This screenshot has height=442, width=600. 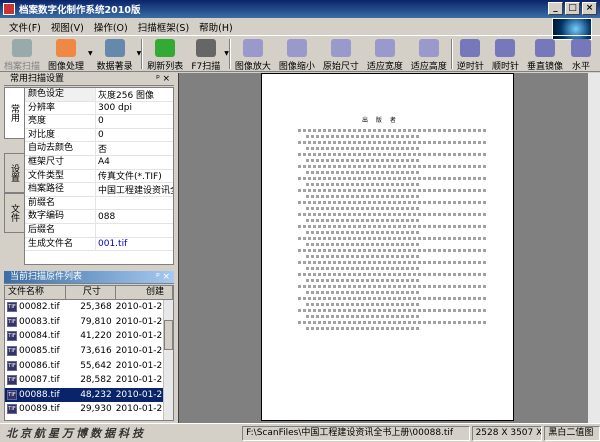 I want to click on setting-row: 颜色设定 灰度256 图像, so click(x=99, y=95).